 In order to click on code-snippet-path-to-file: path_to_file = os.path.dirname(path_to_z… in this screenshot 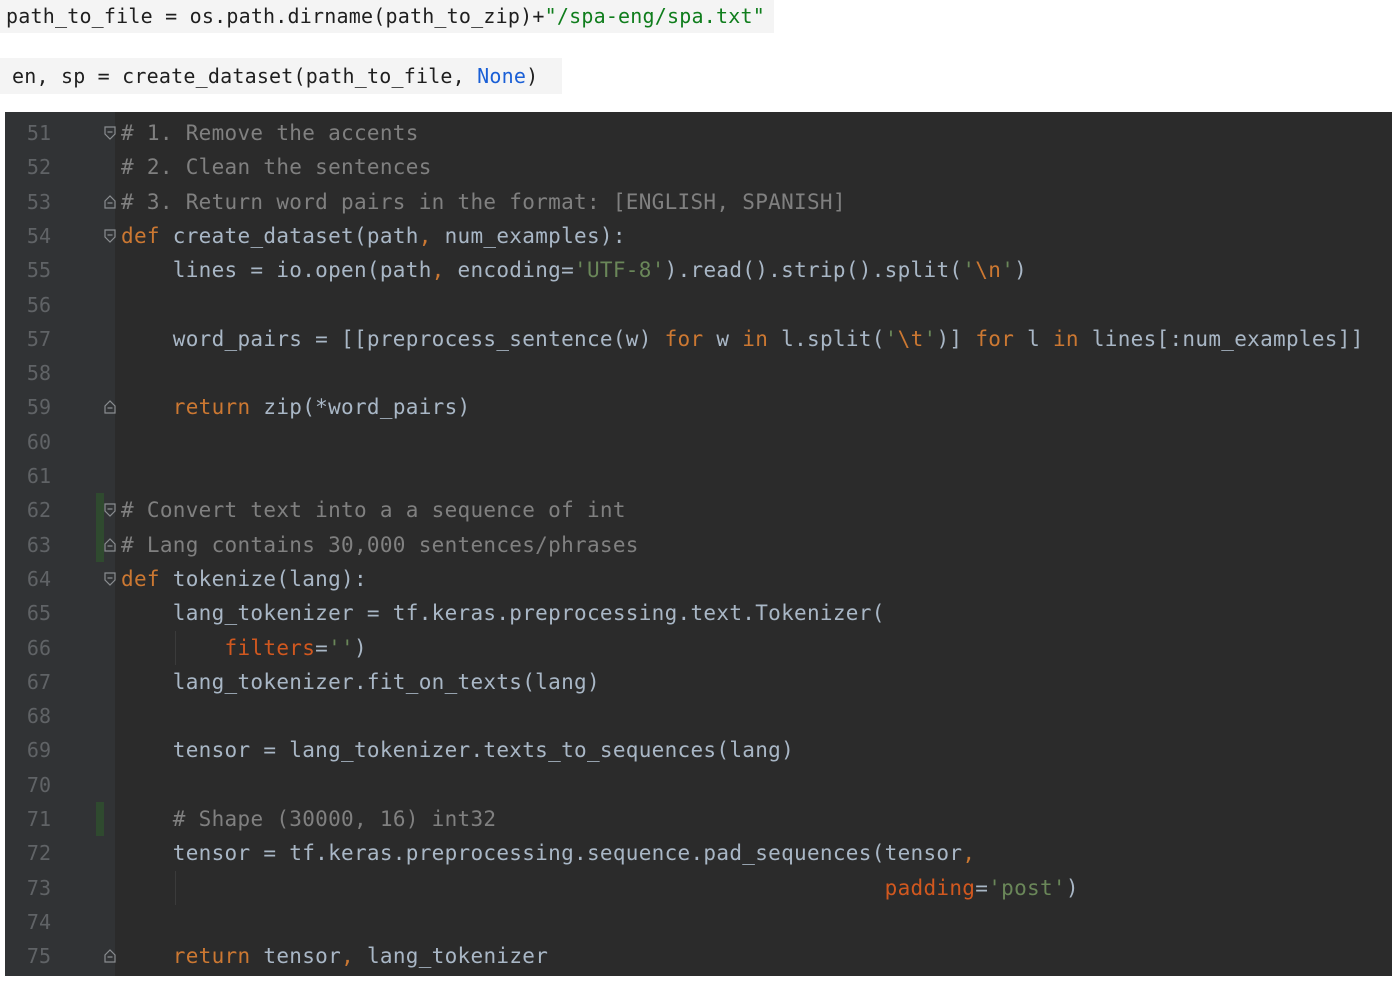, I will do `click(387, 16)`.